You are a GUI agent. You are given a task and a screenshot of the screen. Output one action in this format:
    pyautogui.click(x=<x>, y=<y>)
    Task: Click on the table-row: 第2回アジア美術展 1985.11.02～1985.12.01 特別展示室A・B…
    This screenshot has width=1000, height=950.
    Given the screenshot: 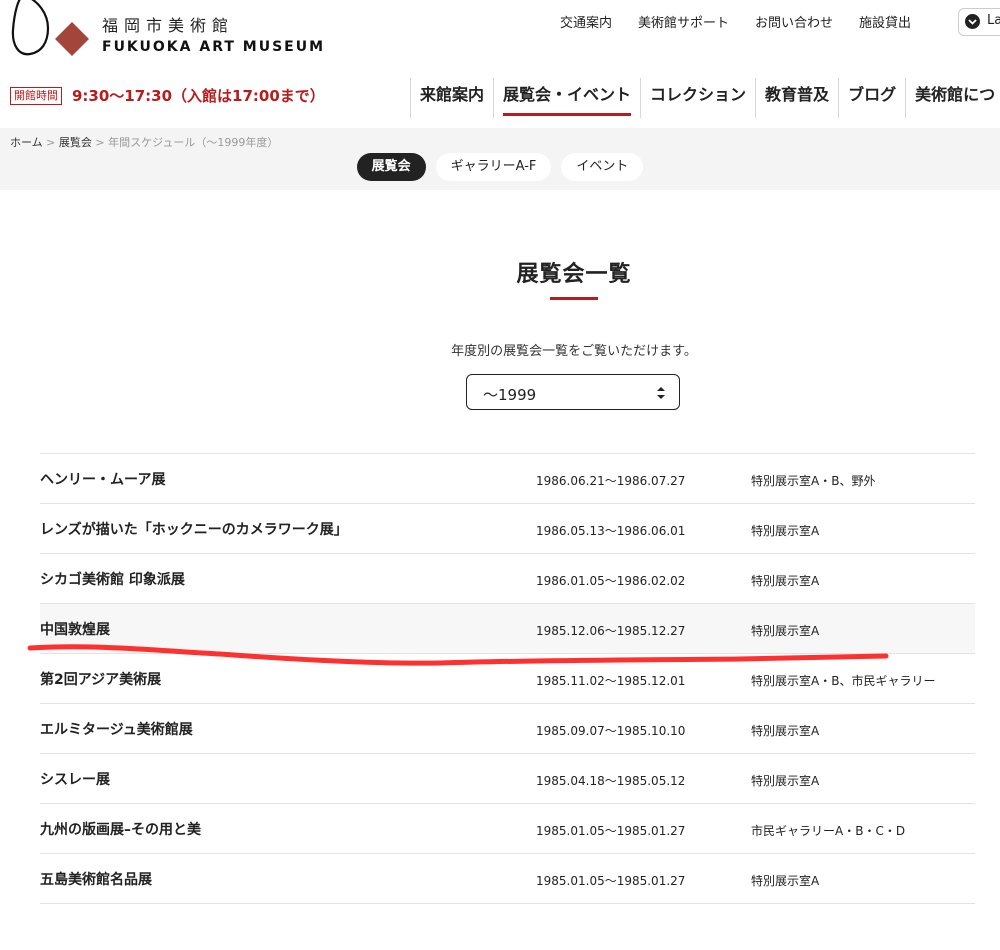 What is the action you would take?
    pyautogui.click(x=507, y=679)
    